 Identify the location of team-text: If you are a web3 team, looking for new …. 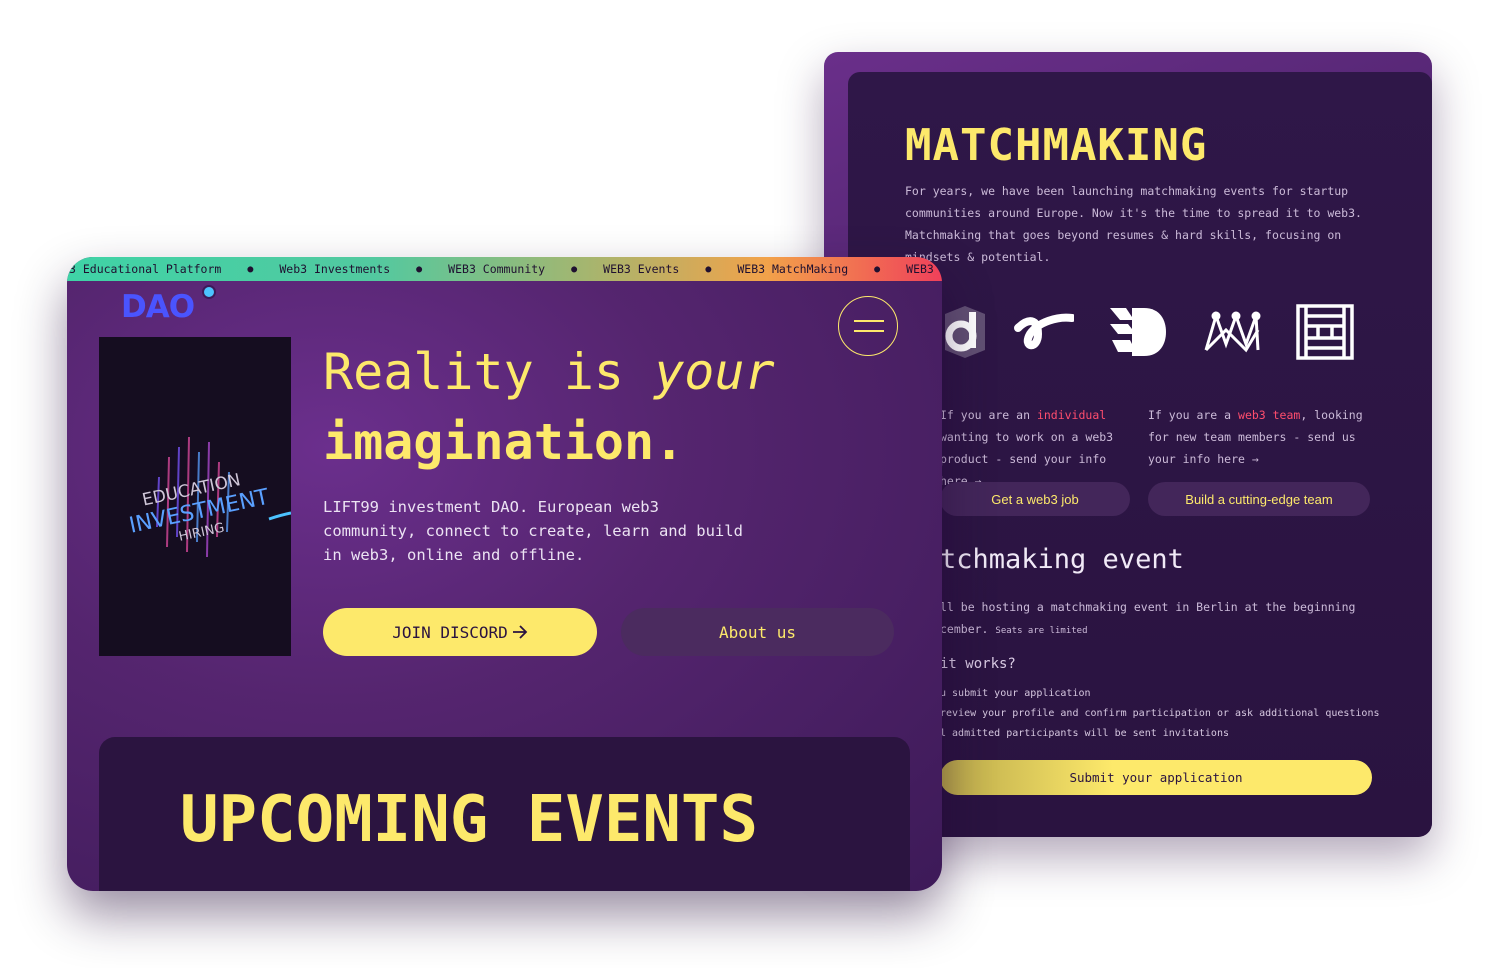
(1255, 437).